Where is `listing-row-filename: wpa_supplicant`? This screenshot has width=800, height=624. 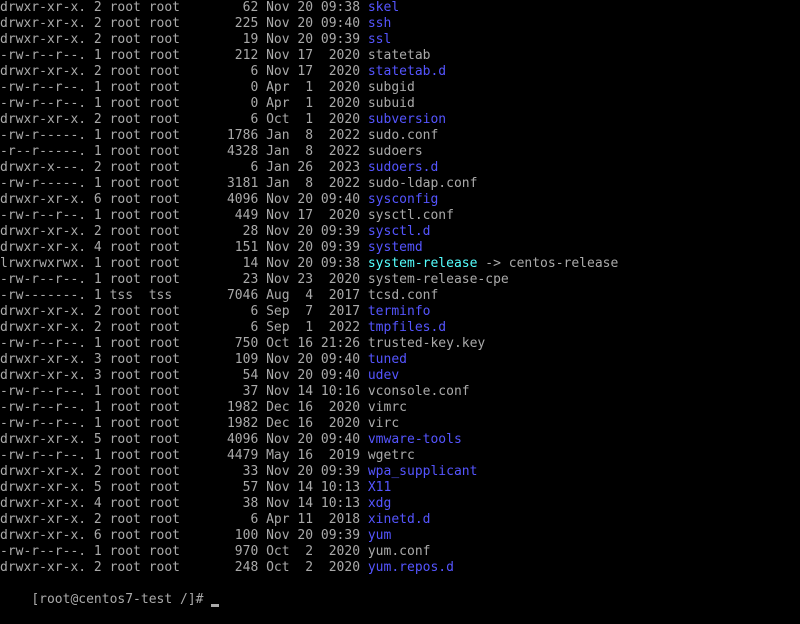
listing-row-filename: wpa_supplicant is located at coordinates (422, 471).